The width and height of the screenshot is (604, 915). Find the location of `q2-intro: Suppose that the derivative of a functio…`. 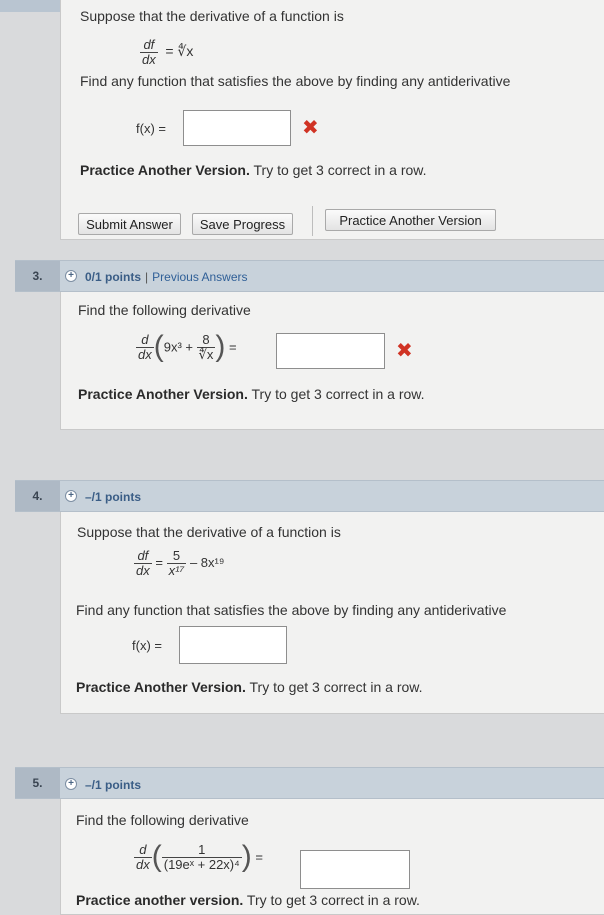

q2-intro: Suppose that the derivative of a functio… is located at coordinates (212, 16).